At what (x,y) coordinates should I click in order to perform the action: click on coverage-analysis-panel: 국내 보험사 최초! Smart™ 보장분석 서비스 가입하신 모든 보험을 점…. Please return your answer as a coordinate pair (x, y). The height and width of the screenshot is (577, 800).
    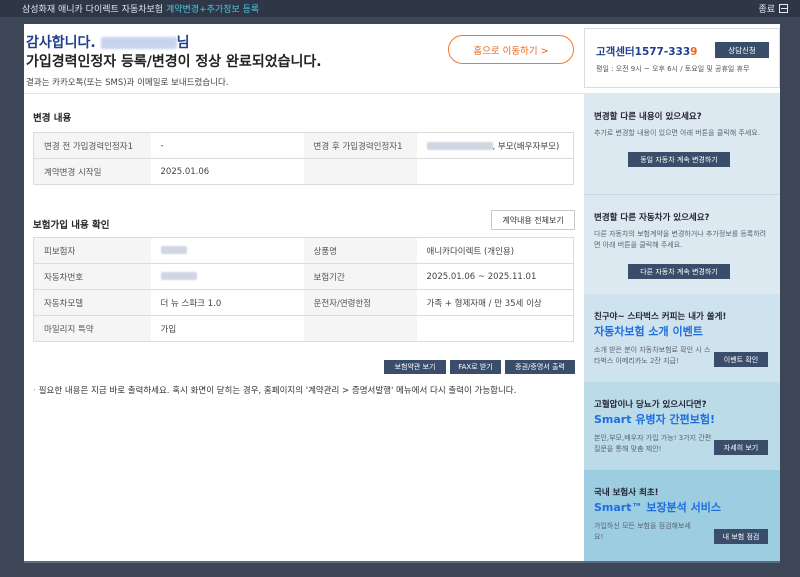
    Looking at the image, I should click on (682, 515).